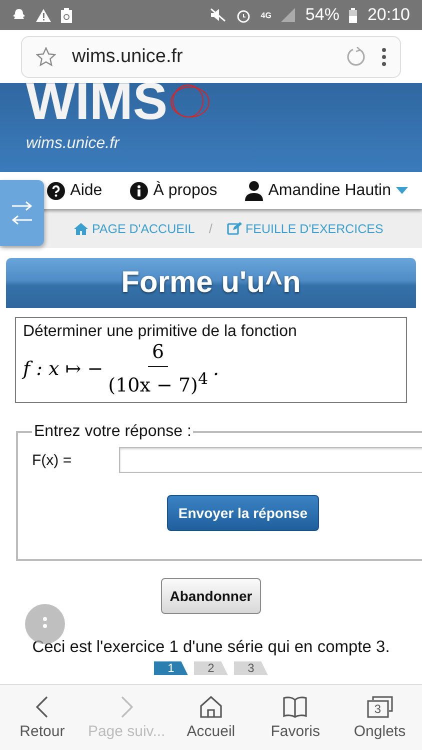 This screenshot has width=422, height=750. What do you see at coordinates (356, 56) in the screenshot?
I see `reload-icon` at bounding box center [356, 56].